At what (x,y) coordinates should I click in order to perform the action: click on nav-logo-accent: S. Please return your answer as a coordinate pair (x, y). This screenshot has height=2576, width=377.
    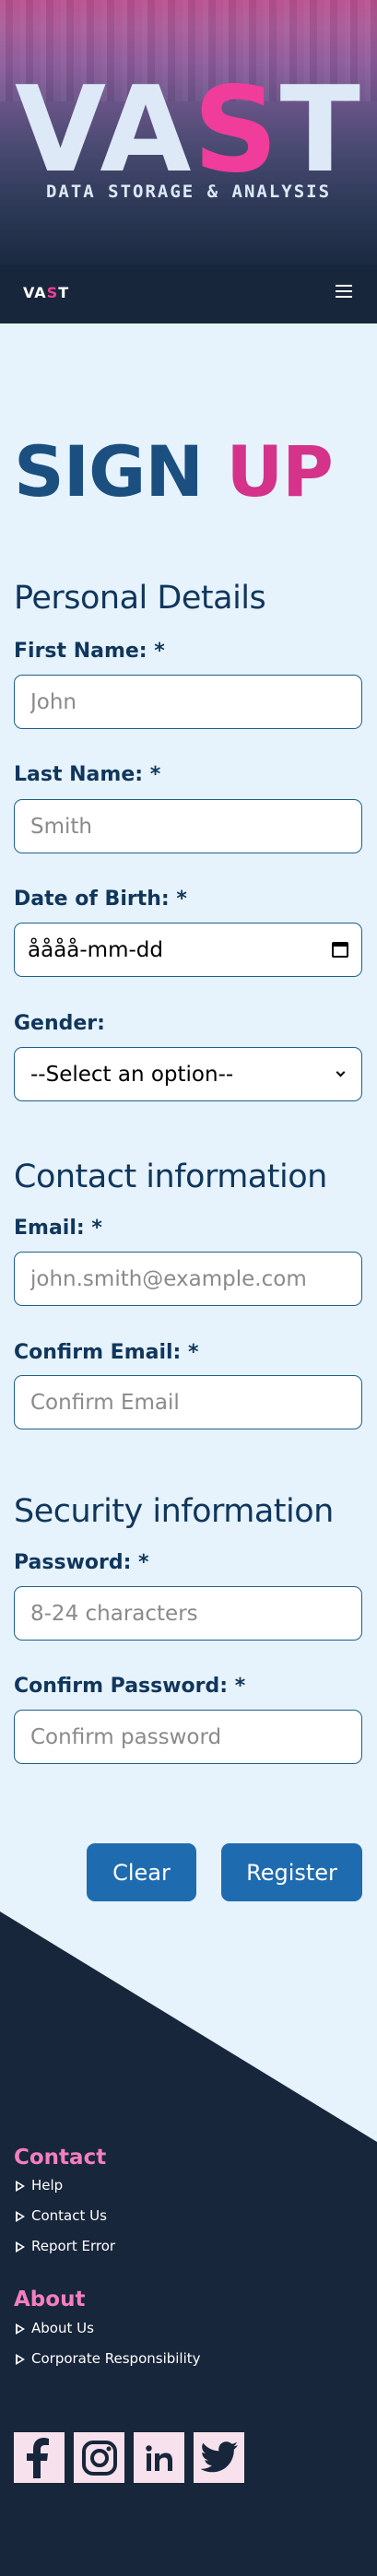
    Looking at the image, I should click on (52, 292).